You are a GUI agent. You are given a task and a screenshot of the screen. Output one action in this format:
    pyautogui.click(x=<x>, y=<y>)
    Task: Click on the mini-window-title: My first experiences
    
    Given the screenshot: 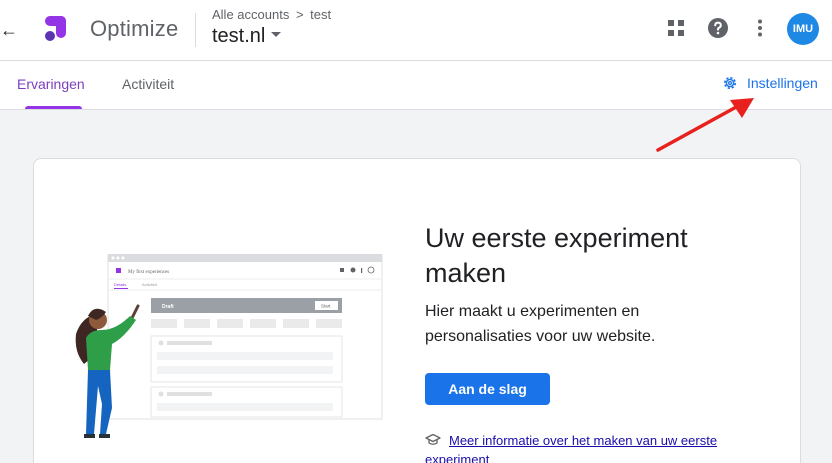 What is the action you would take?
    pyautogui.click(x=148, y=272)
    